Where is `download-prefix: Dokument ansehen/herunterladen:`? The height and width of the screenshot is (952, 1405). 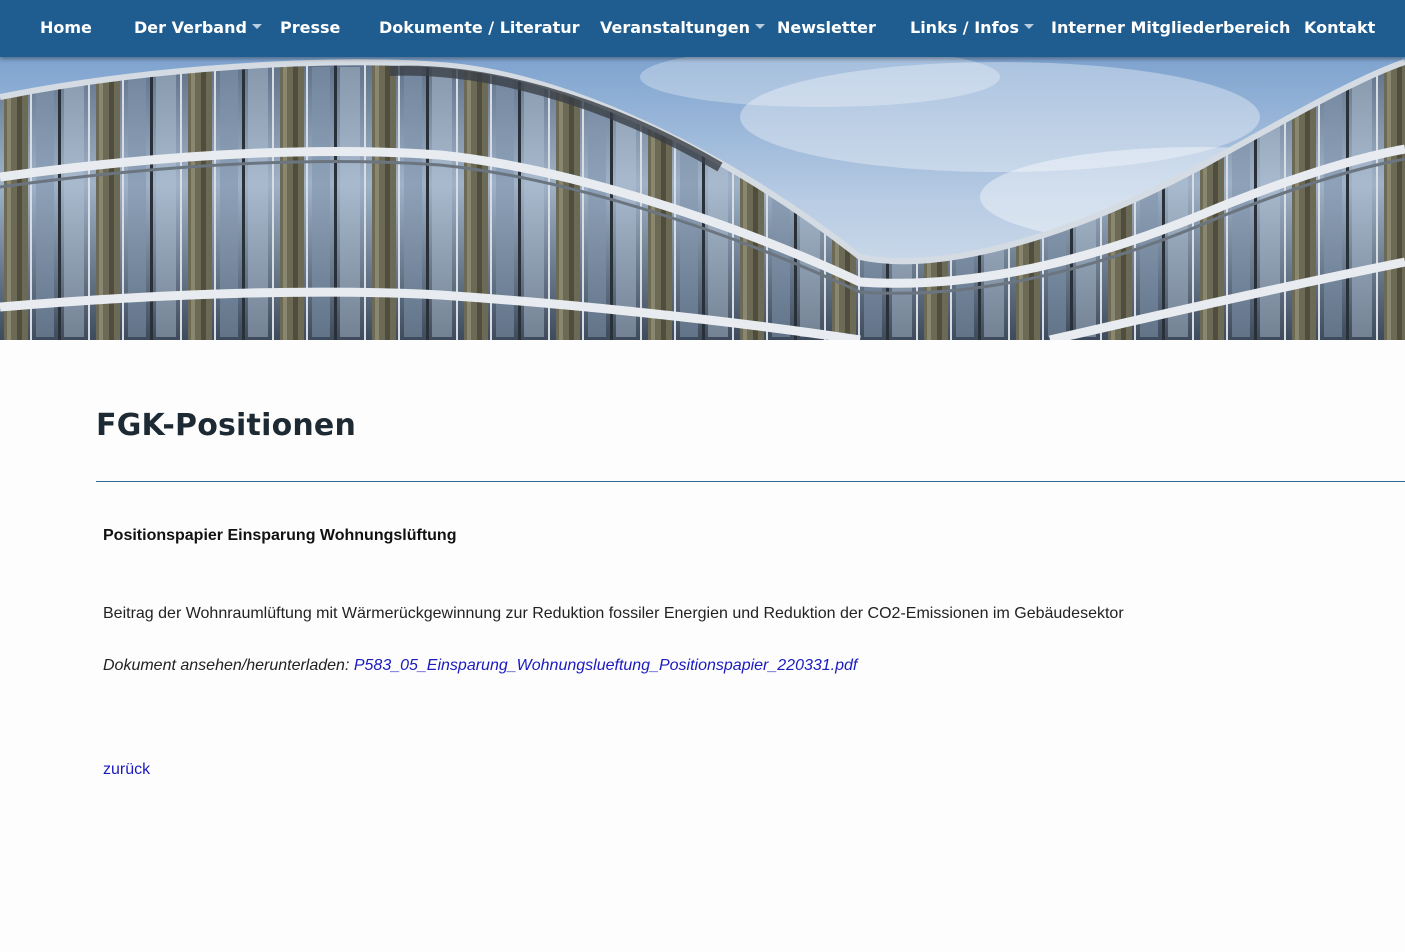 download-prefix: Dokument ansehen/herunterladen: is located at coordinates (228, 665).